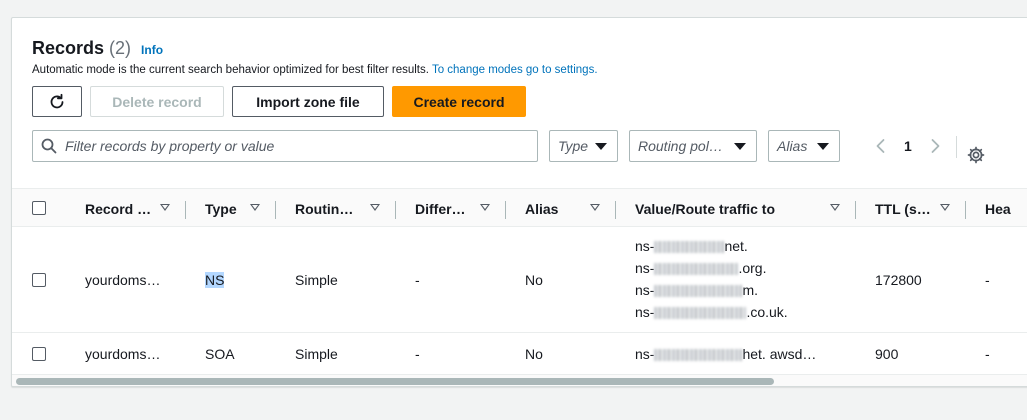 The image size is (1027, 420). What do you see at coordinates (898, 280) in the screenshot?
I see `ttl-cell: 172800` at bounding box center [898, 280].